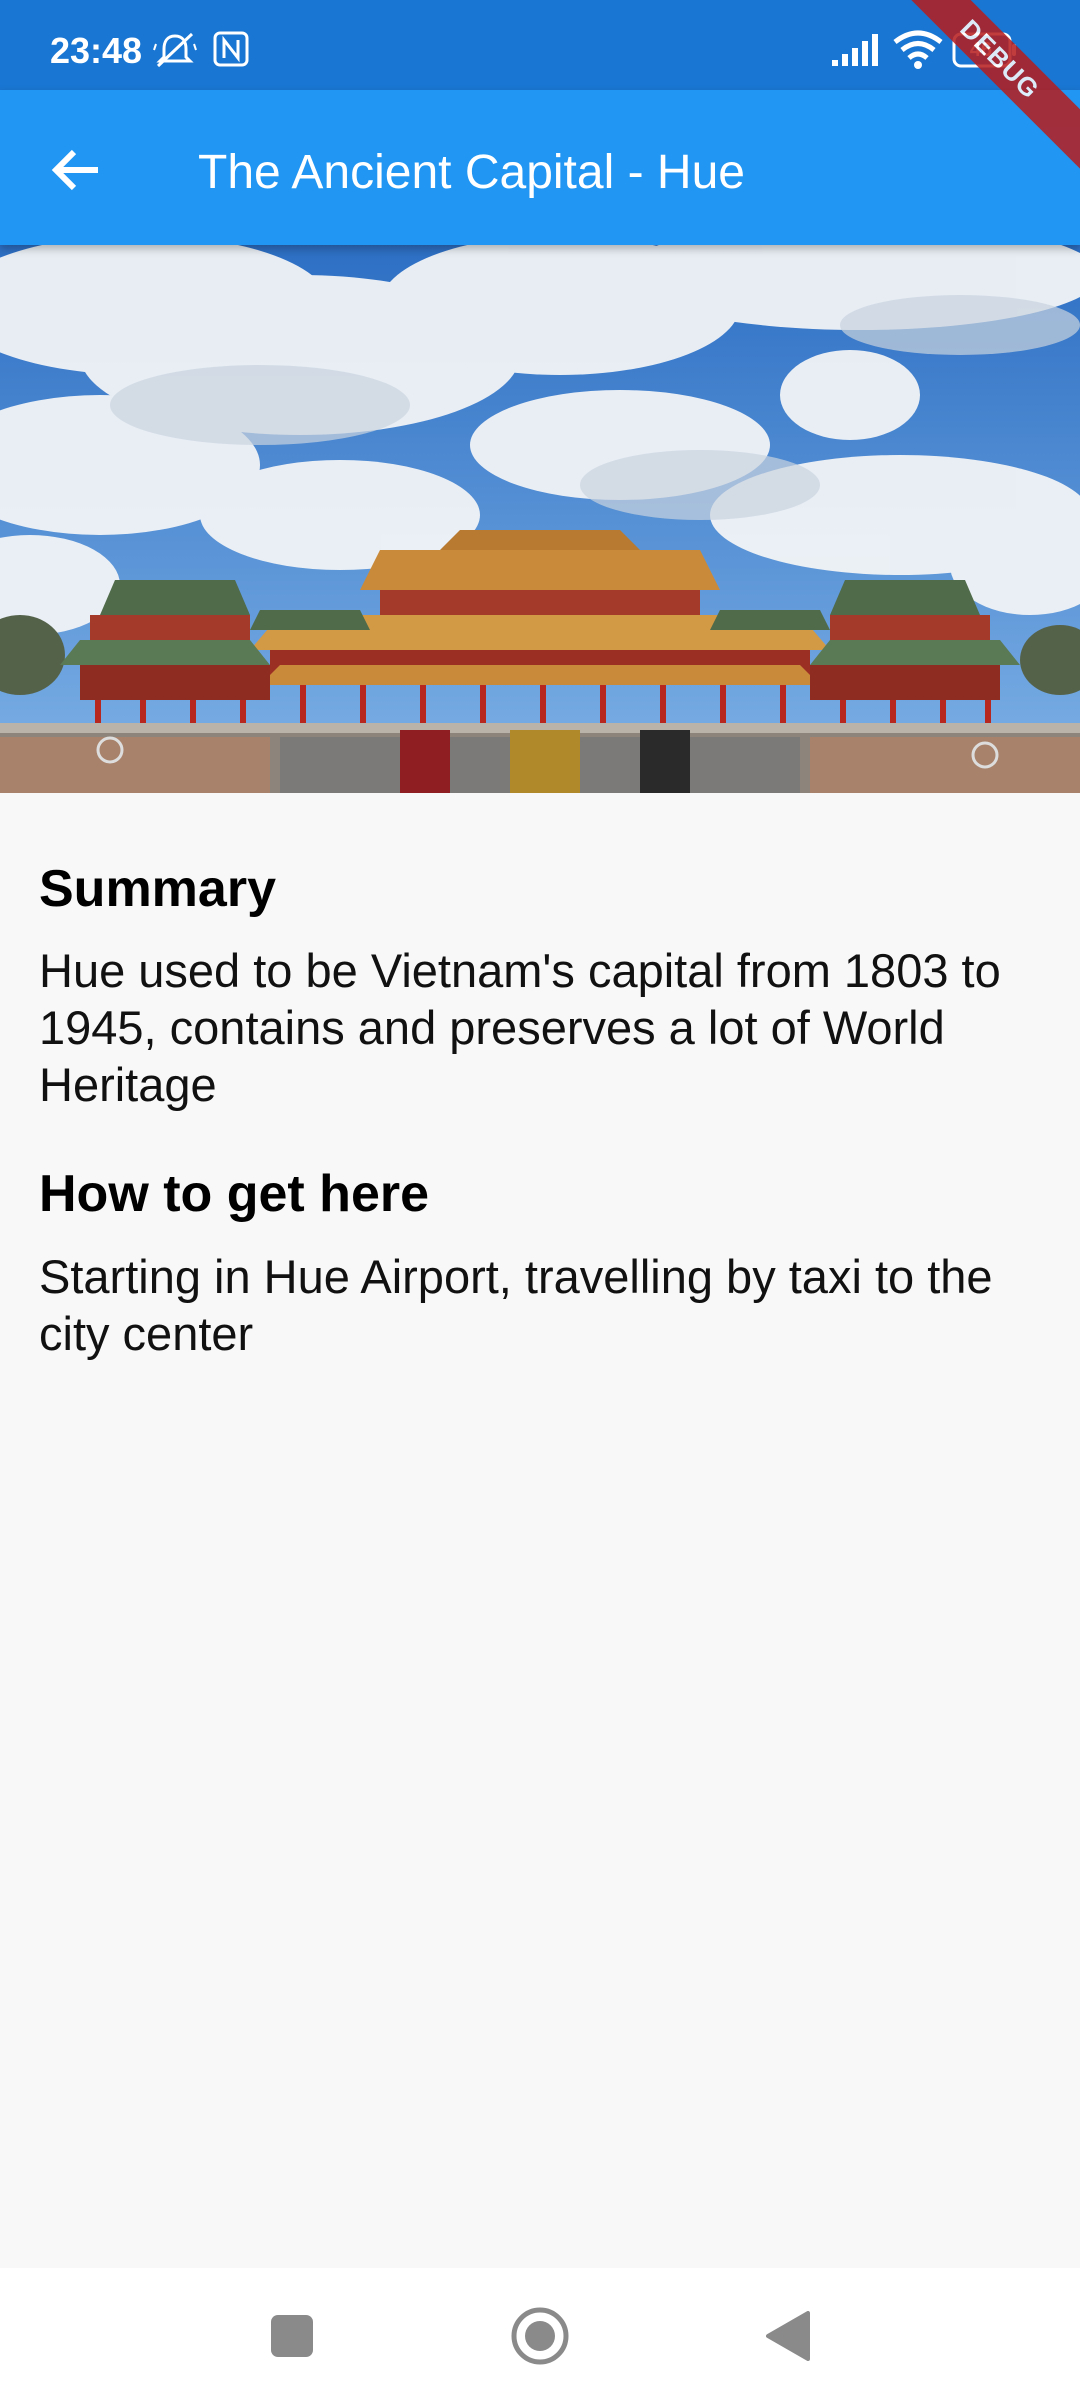 The image size is (1080, 2400). I want to click on app-bar: The Ancient Capital - Hue, so click(540, 167).